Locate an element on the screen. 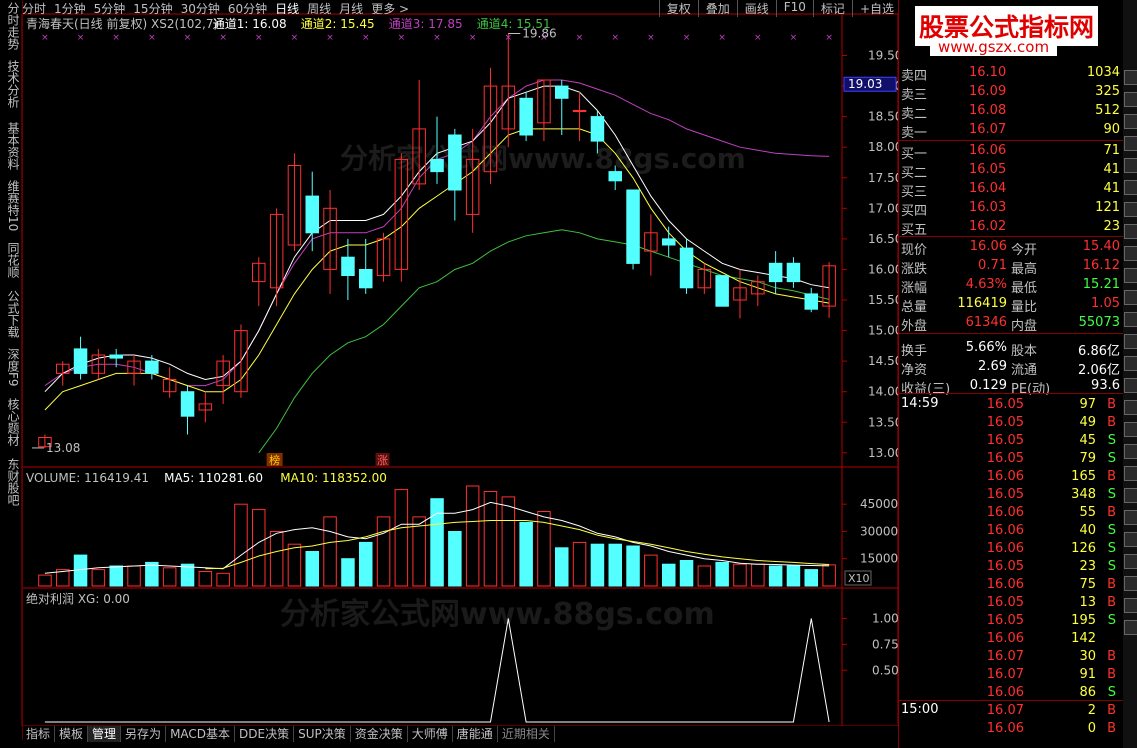 Image resolution: width=1137 pixels, height=748 pixels. toolbar-button: 复权 is located at coordinates (678, 8).